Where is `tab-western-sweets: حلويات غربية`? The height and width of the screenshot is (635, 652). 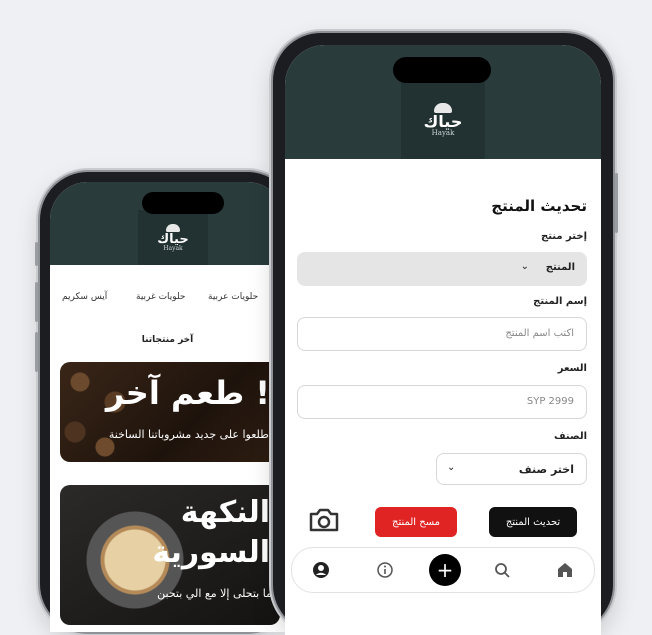
tab-western-sweets: حلويات غربية is located at coordinates (161, 297).